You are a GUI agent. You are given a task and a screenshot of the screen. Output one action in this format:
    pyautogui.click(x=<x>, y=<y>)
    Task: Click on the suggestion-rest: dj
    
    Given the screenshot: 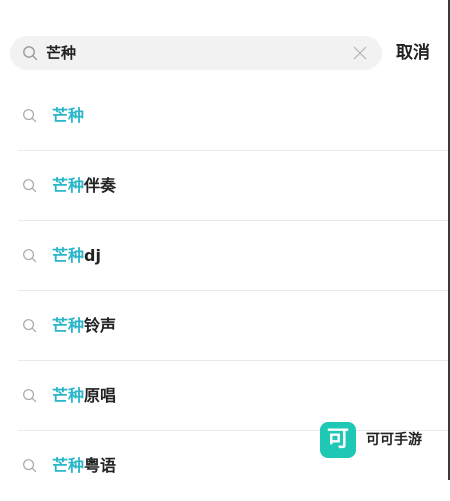 What is the action you would take?
    pyautogui.click(x=92, y=255)
    